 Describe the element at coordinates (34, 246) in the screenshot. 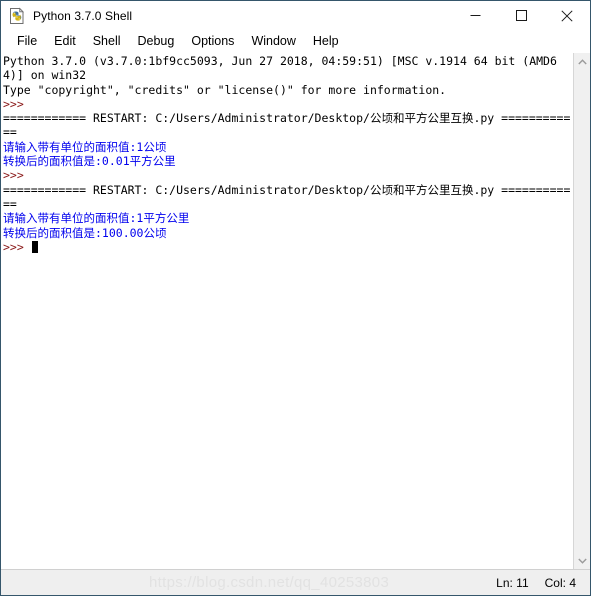

I see `text-cursor` at that location.